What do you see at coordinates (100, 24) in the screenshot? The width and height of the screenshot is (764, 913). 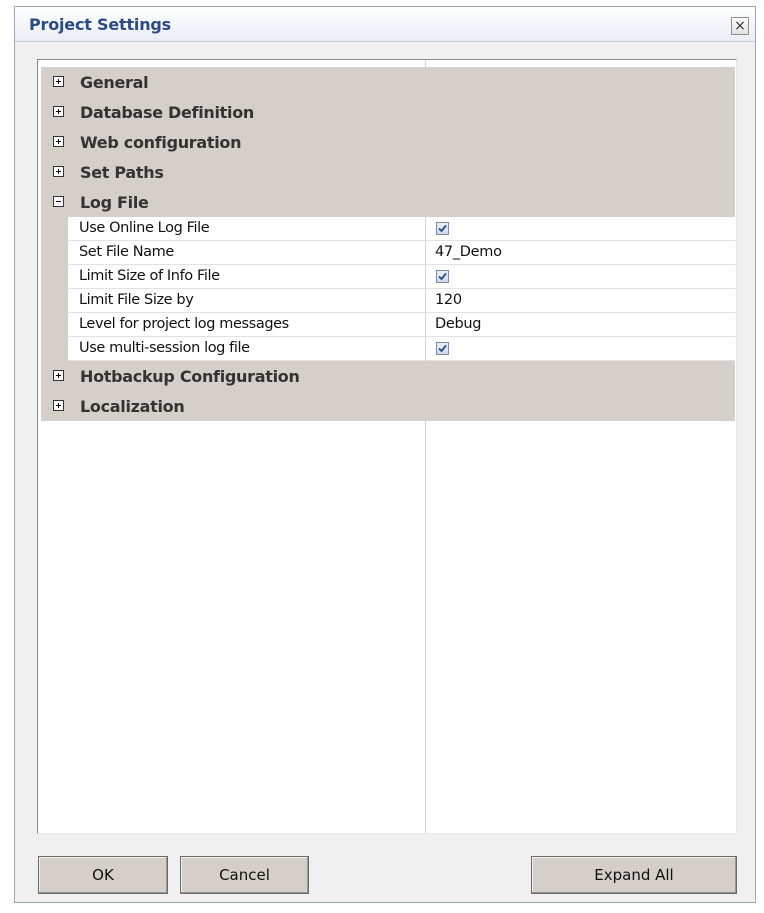 I see `dialog-title: Project Settings` at bounding box center [100, 24].